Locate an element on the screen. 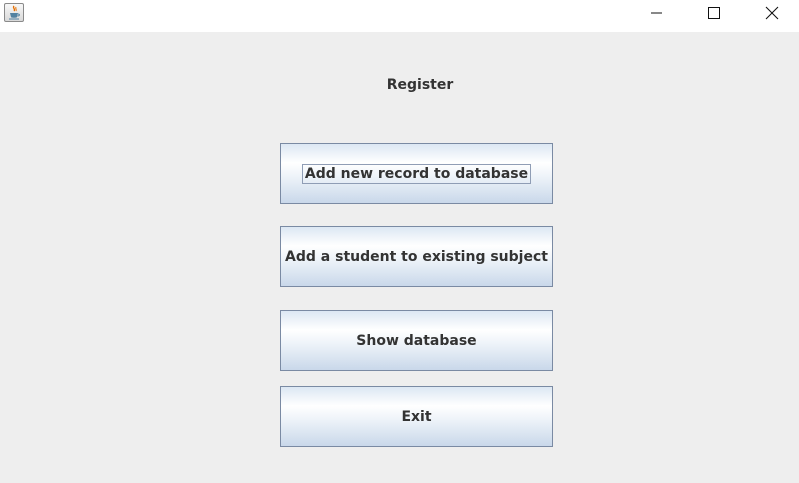  button-label: Add new record to database is located at coordinates (416, 173).